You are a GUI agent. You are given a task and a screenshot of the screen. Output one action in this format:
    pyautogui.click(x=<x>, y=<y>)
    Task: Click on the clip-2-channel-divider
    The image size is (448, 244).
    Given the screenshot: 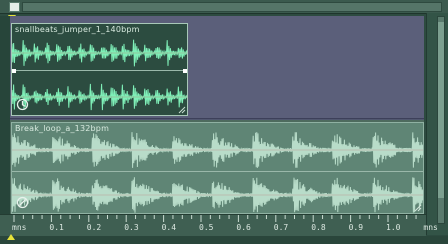 What is the action you would take?
    pyautogui.click(x=217, y=171)
    